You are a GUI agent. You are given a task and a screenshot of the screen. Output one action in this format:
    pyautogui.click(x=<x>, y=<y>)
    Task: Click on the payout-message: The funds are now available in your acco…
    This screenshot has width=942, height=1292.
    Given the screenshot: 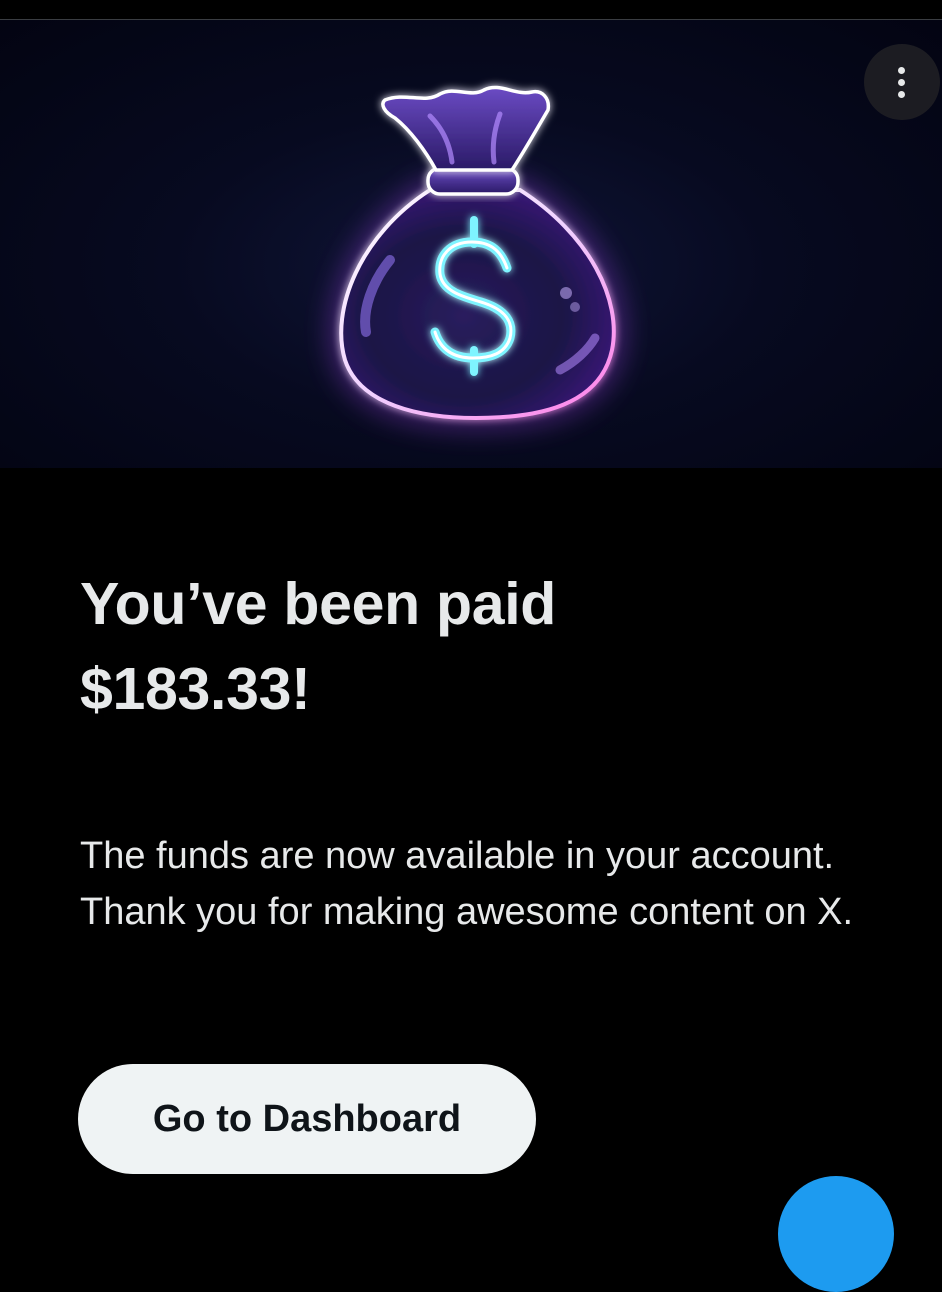 What is the action you would take?
    pyautogui.click(x=467, y=884)
    